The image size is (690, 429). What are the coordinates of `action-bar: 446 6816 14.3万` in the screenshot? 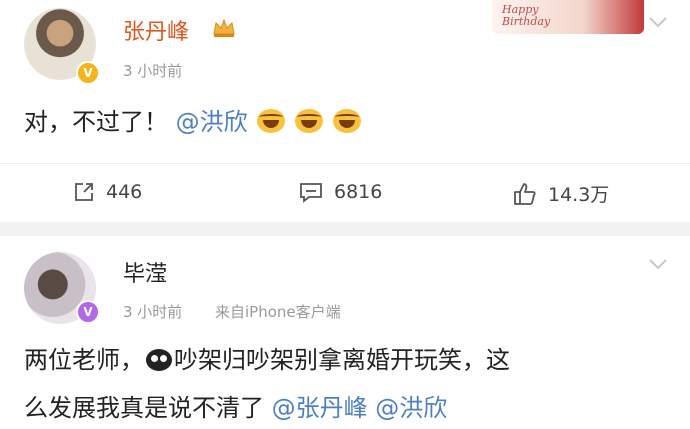 It's located at (345, 193).